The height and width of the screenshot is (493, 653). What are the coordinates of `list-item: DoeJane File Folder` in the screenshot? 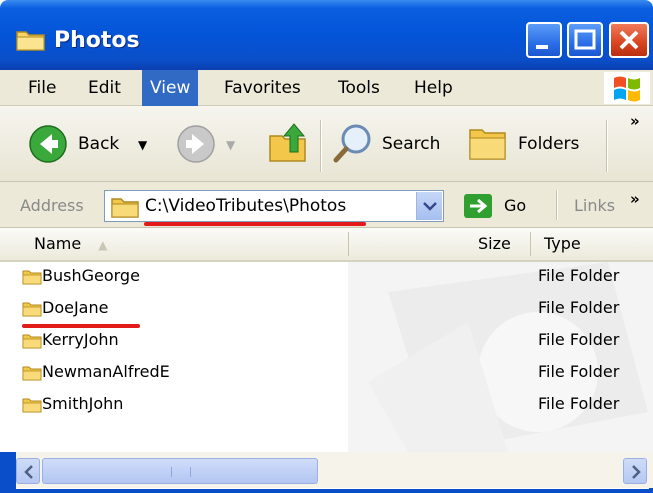 It's located at (326, 310).